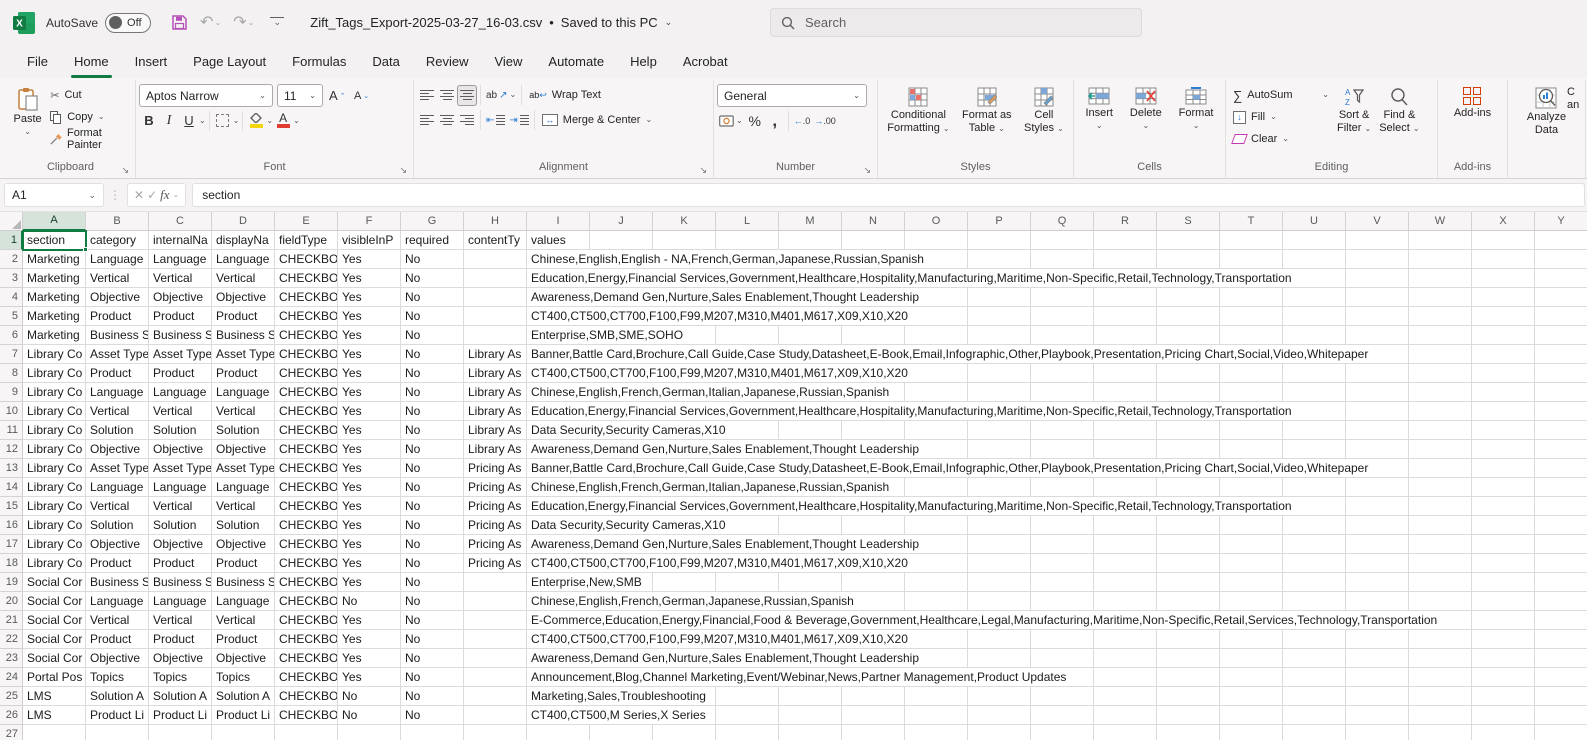  What do you see at coordinates (128, 22) in the screenshot?
I see `autosave-toggle: Off` at bounding box center [128, 22].